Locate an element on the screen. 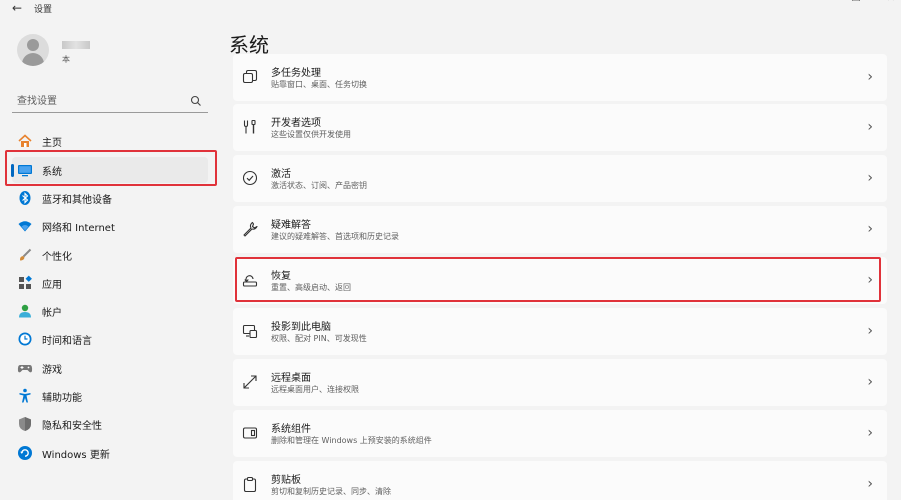 The image size is (901, 500). setting-card-project-to-pc: 投影到此电脑 权限、配对 PIN、可发现性 › is located at coordinates (560, 331).